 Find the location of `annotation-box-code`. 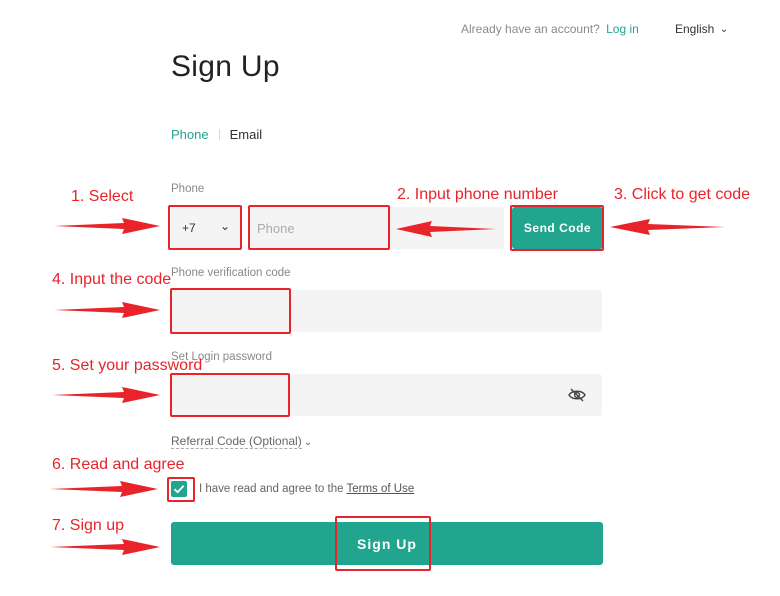

annotation-box-code is located at coordinates (230, 311).